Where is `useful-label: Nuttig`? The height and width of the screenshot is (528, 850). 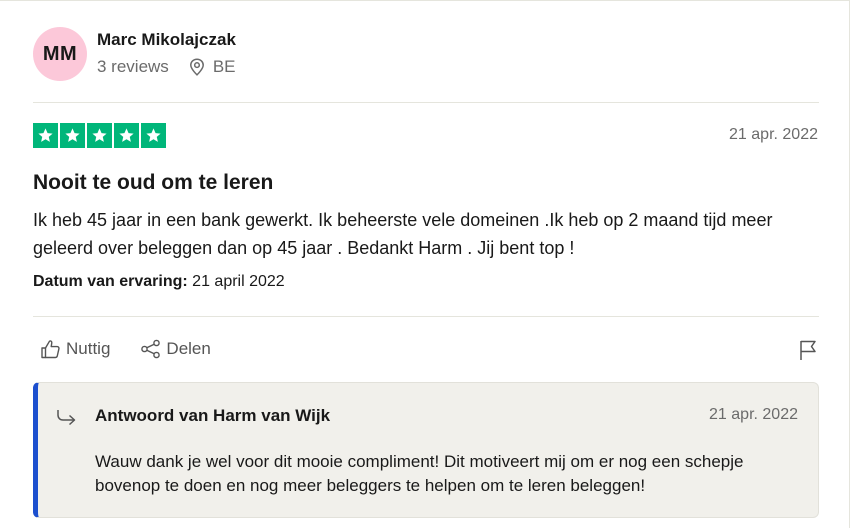
useful-label: Nuttig is located at coordinates (88, 348).